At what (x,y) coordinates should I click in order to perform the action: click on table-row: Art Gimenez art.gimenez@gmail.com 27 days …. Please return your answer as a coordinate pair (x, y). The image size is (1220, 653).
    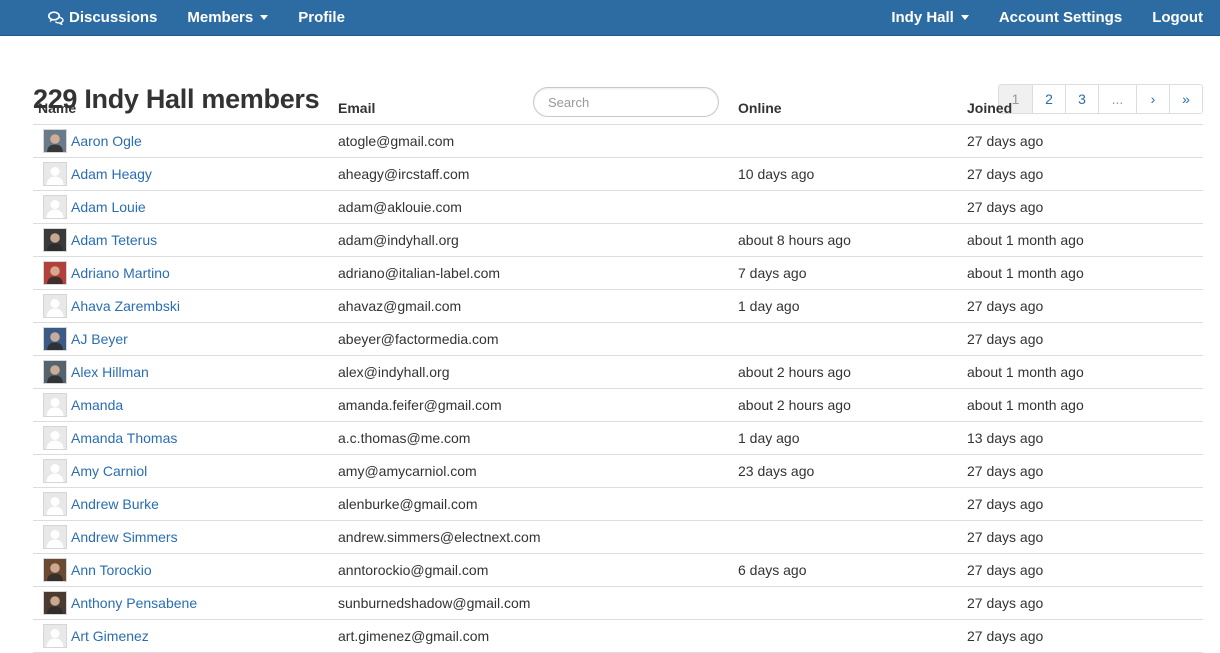
    Looking at the image, I should click on (618, 636).